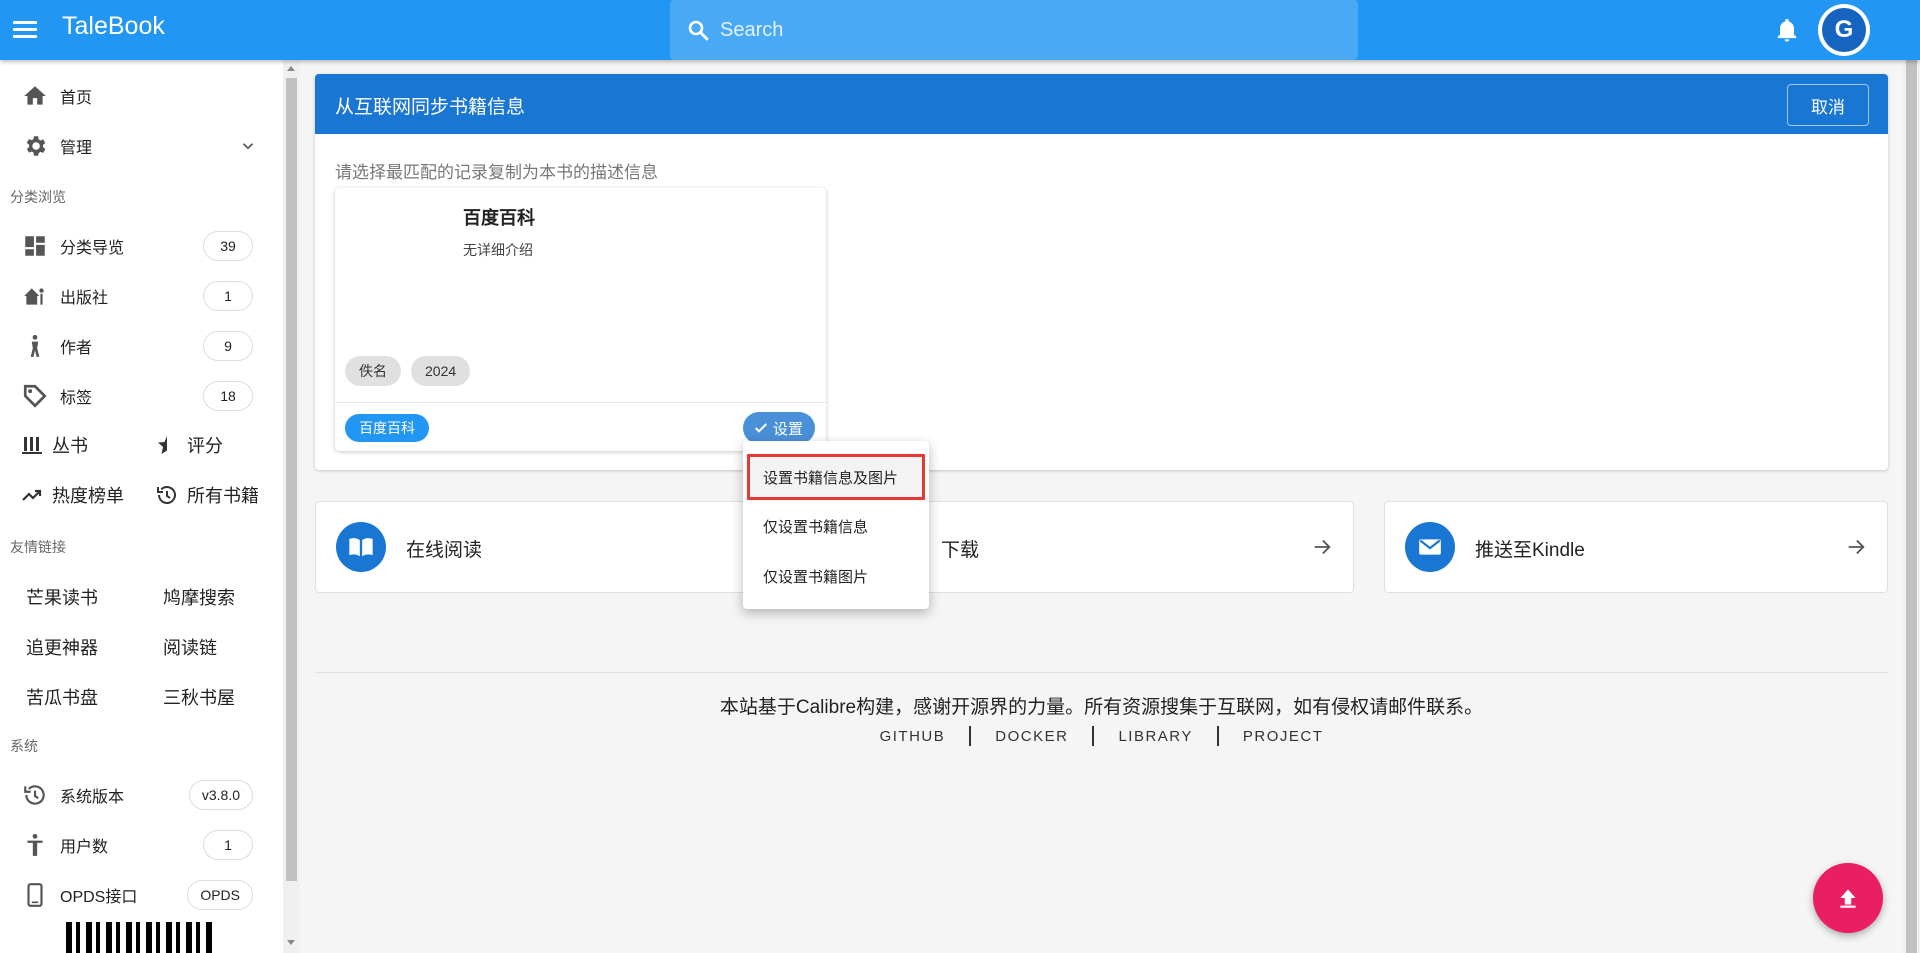 The height and width of the screenshot is (953, 1920). Describe the element at coordinates (35, 844) in the screenshot. I see `person-icon` at that location.